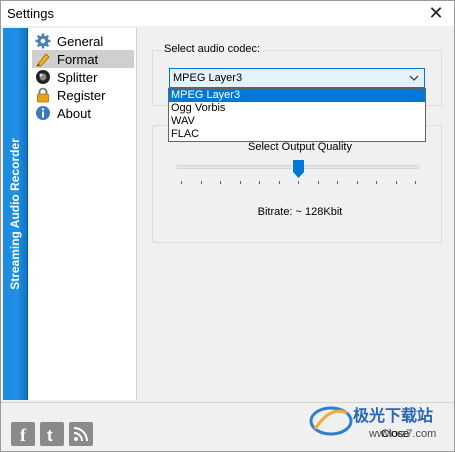  Describe the element at coordinates (81, 434) in the screenshot. I see `rss-icon` at that location.